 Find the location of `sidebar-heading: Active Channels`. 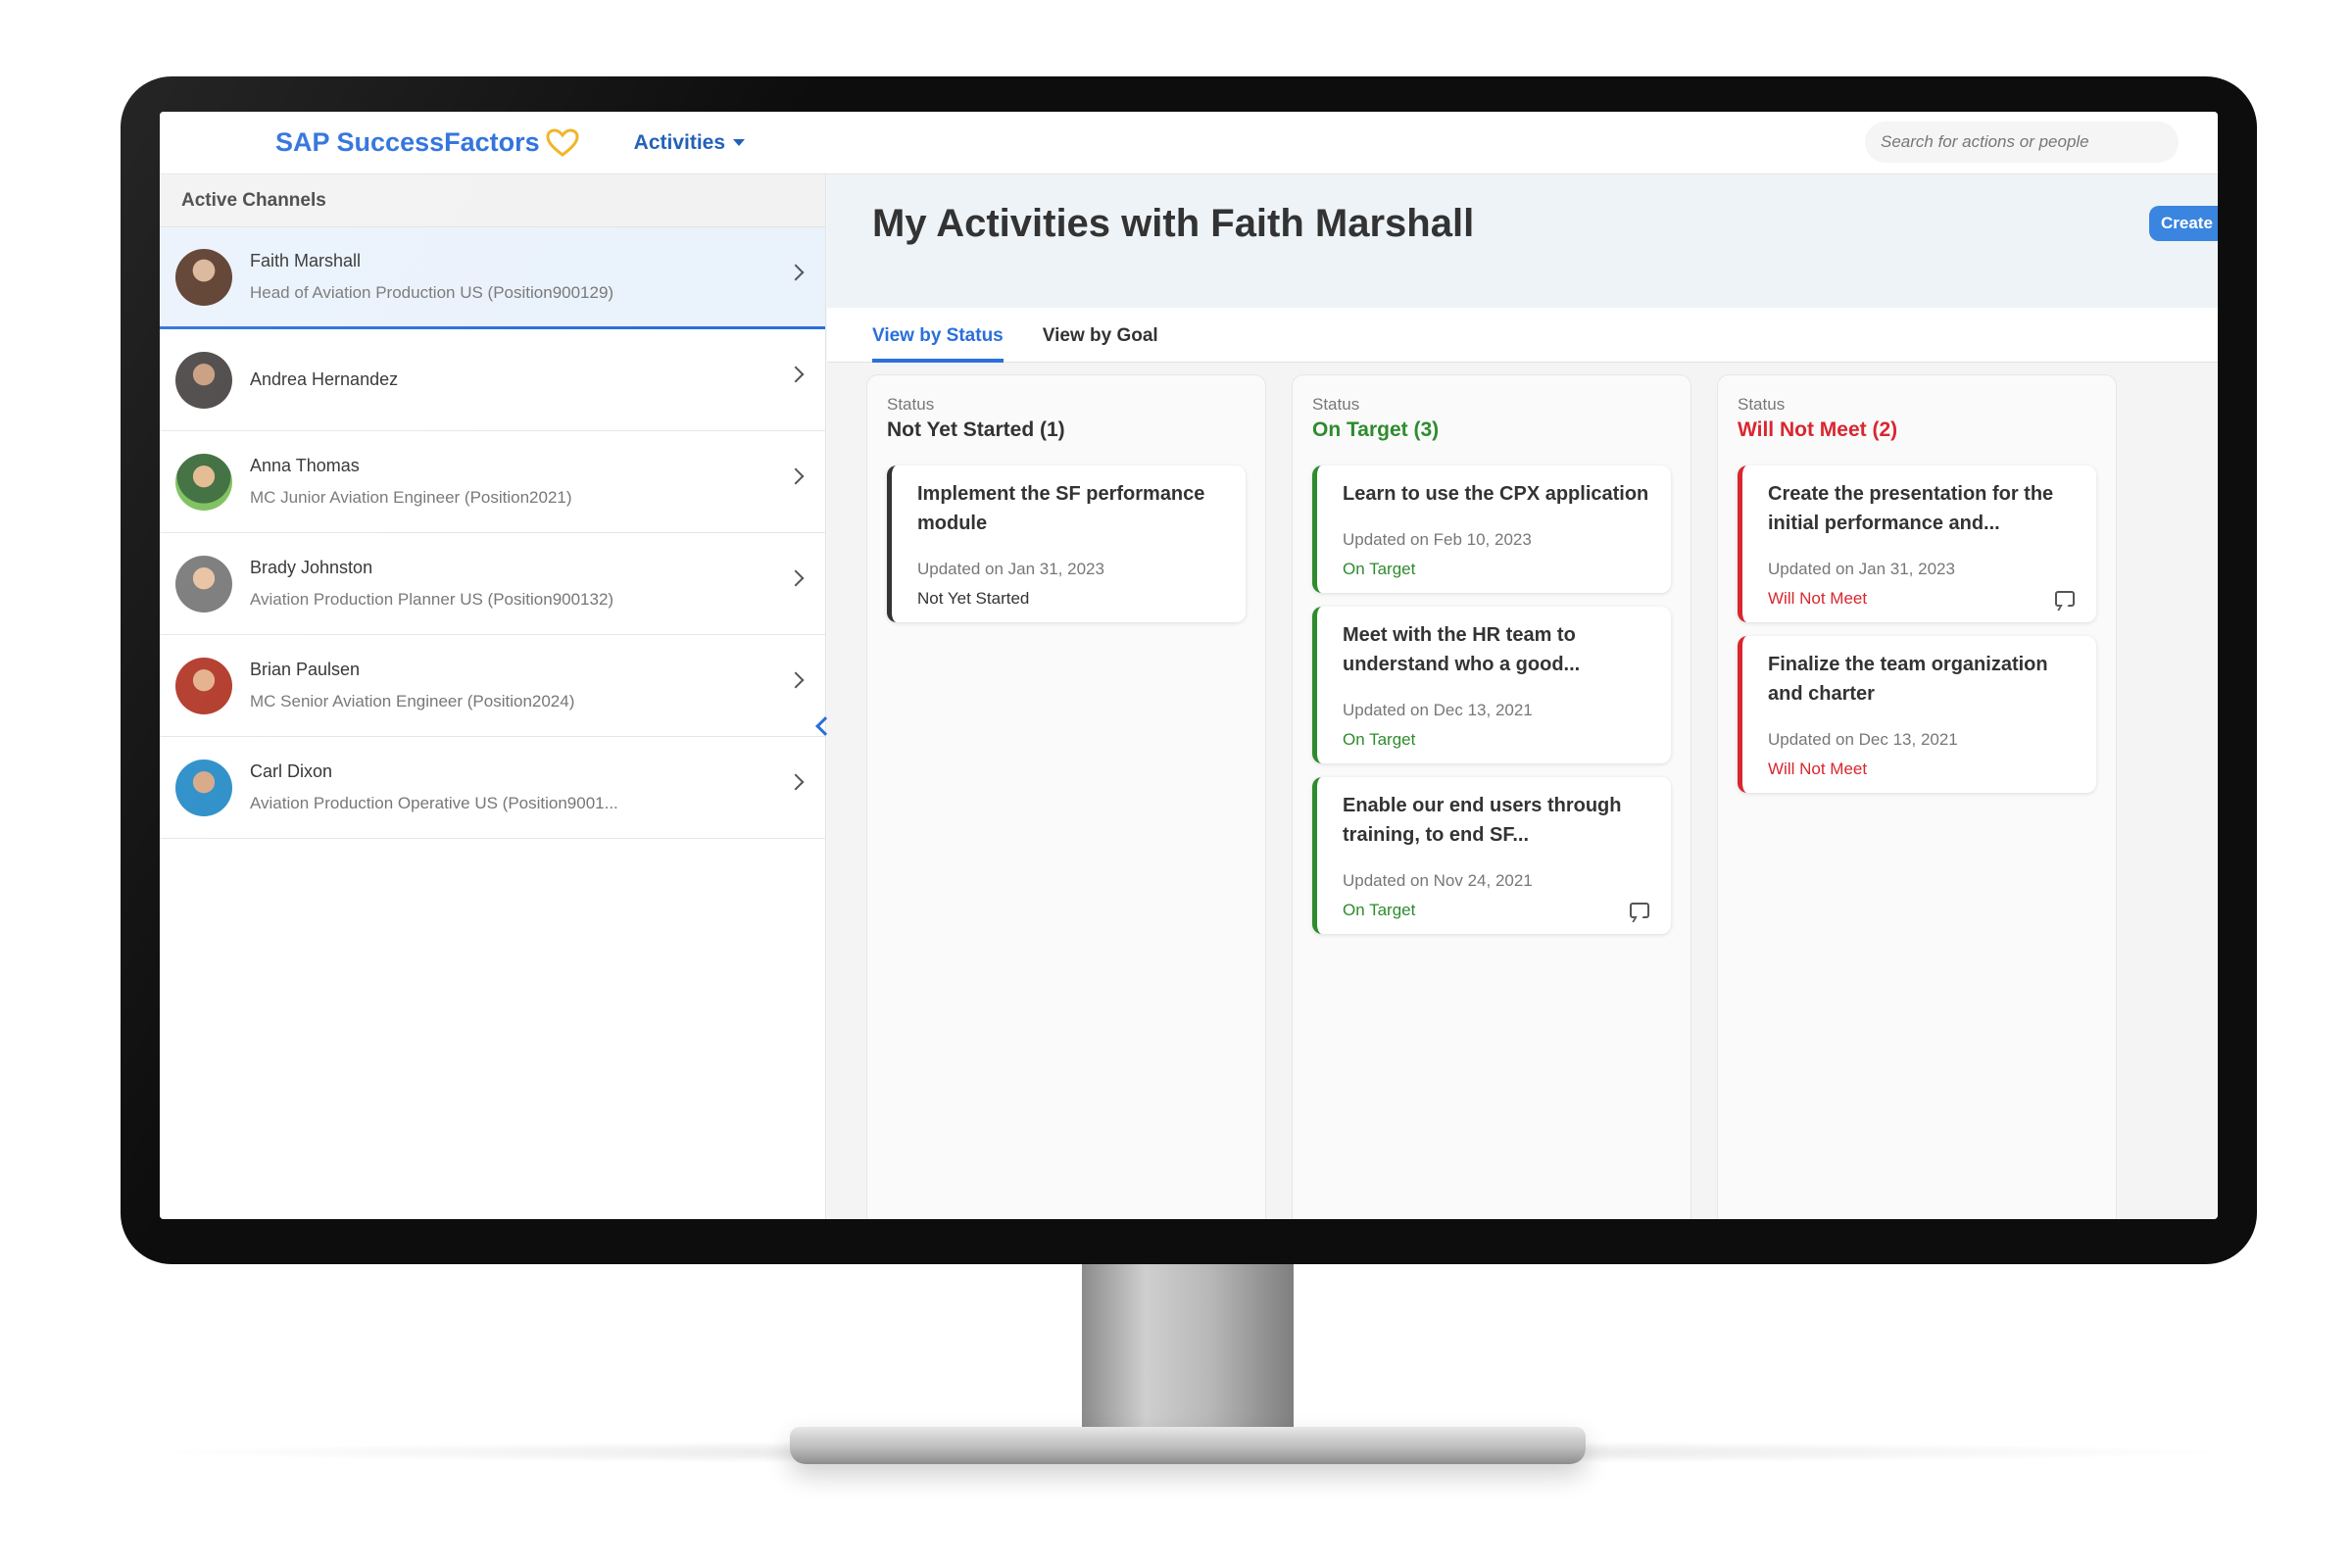

sidebar-heading: Active Channels is located at coordinates (492, 200).